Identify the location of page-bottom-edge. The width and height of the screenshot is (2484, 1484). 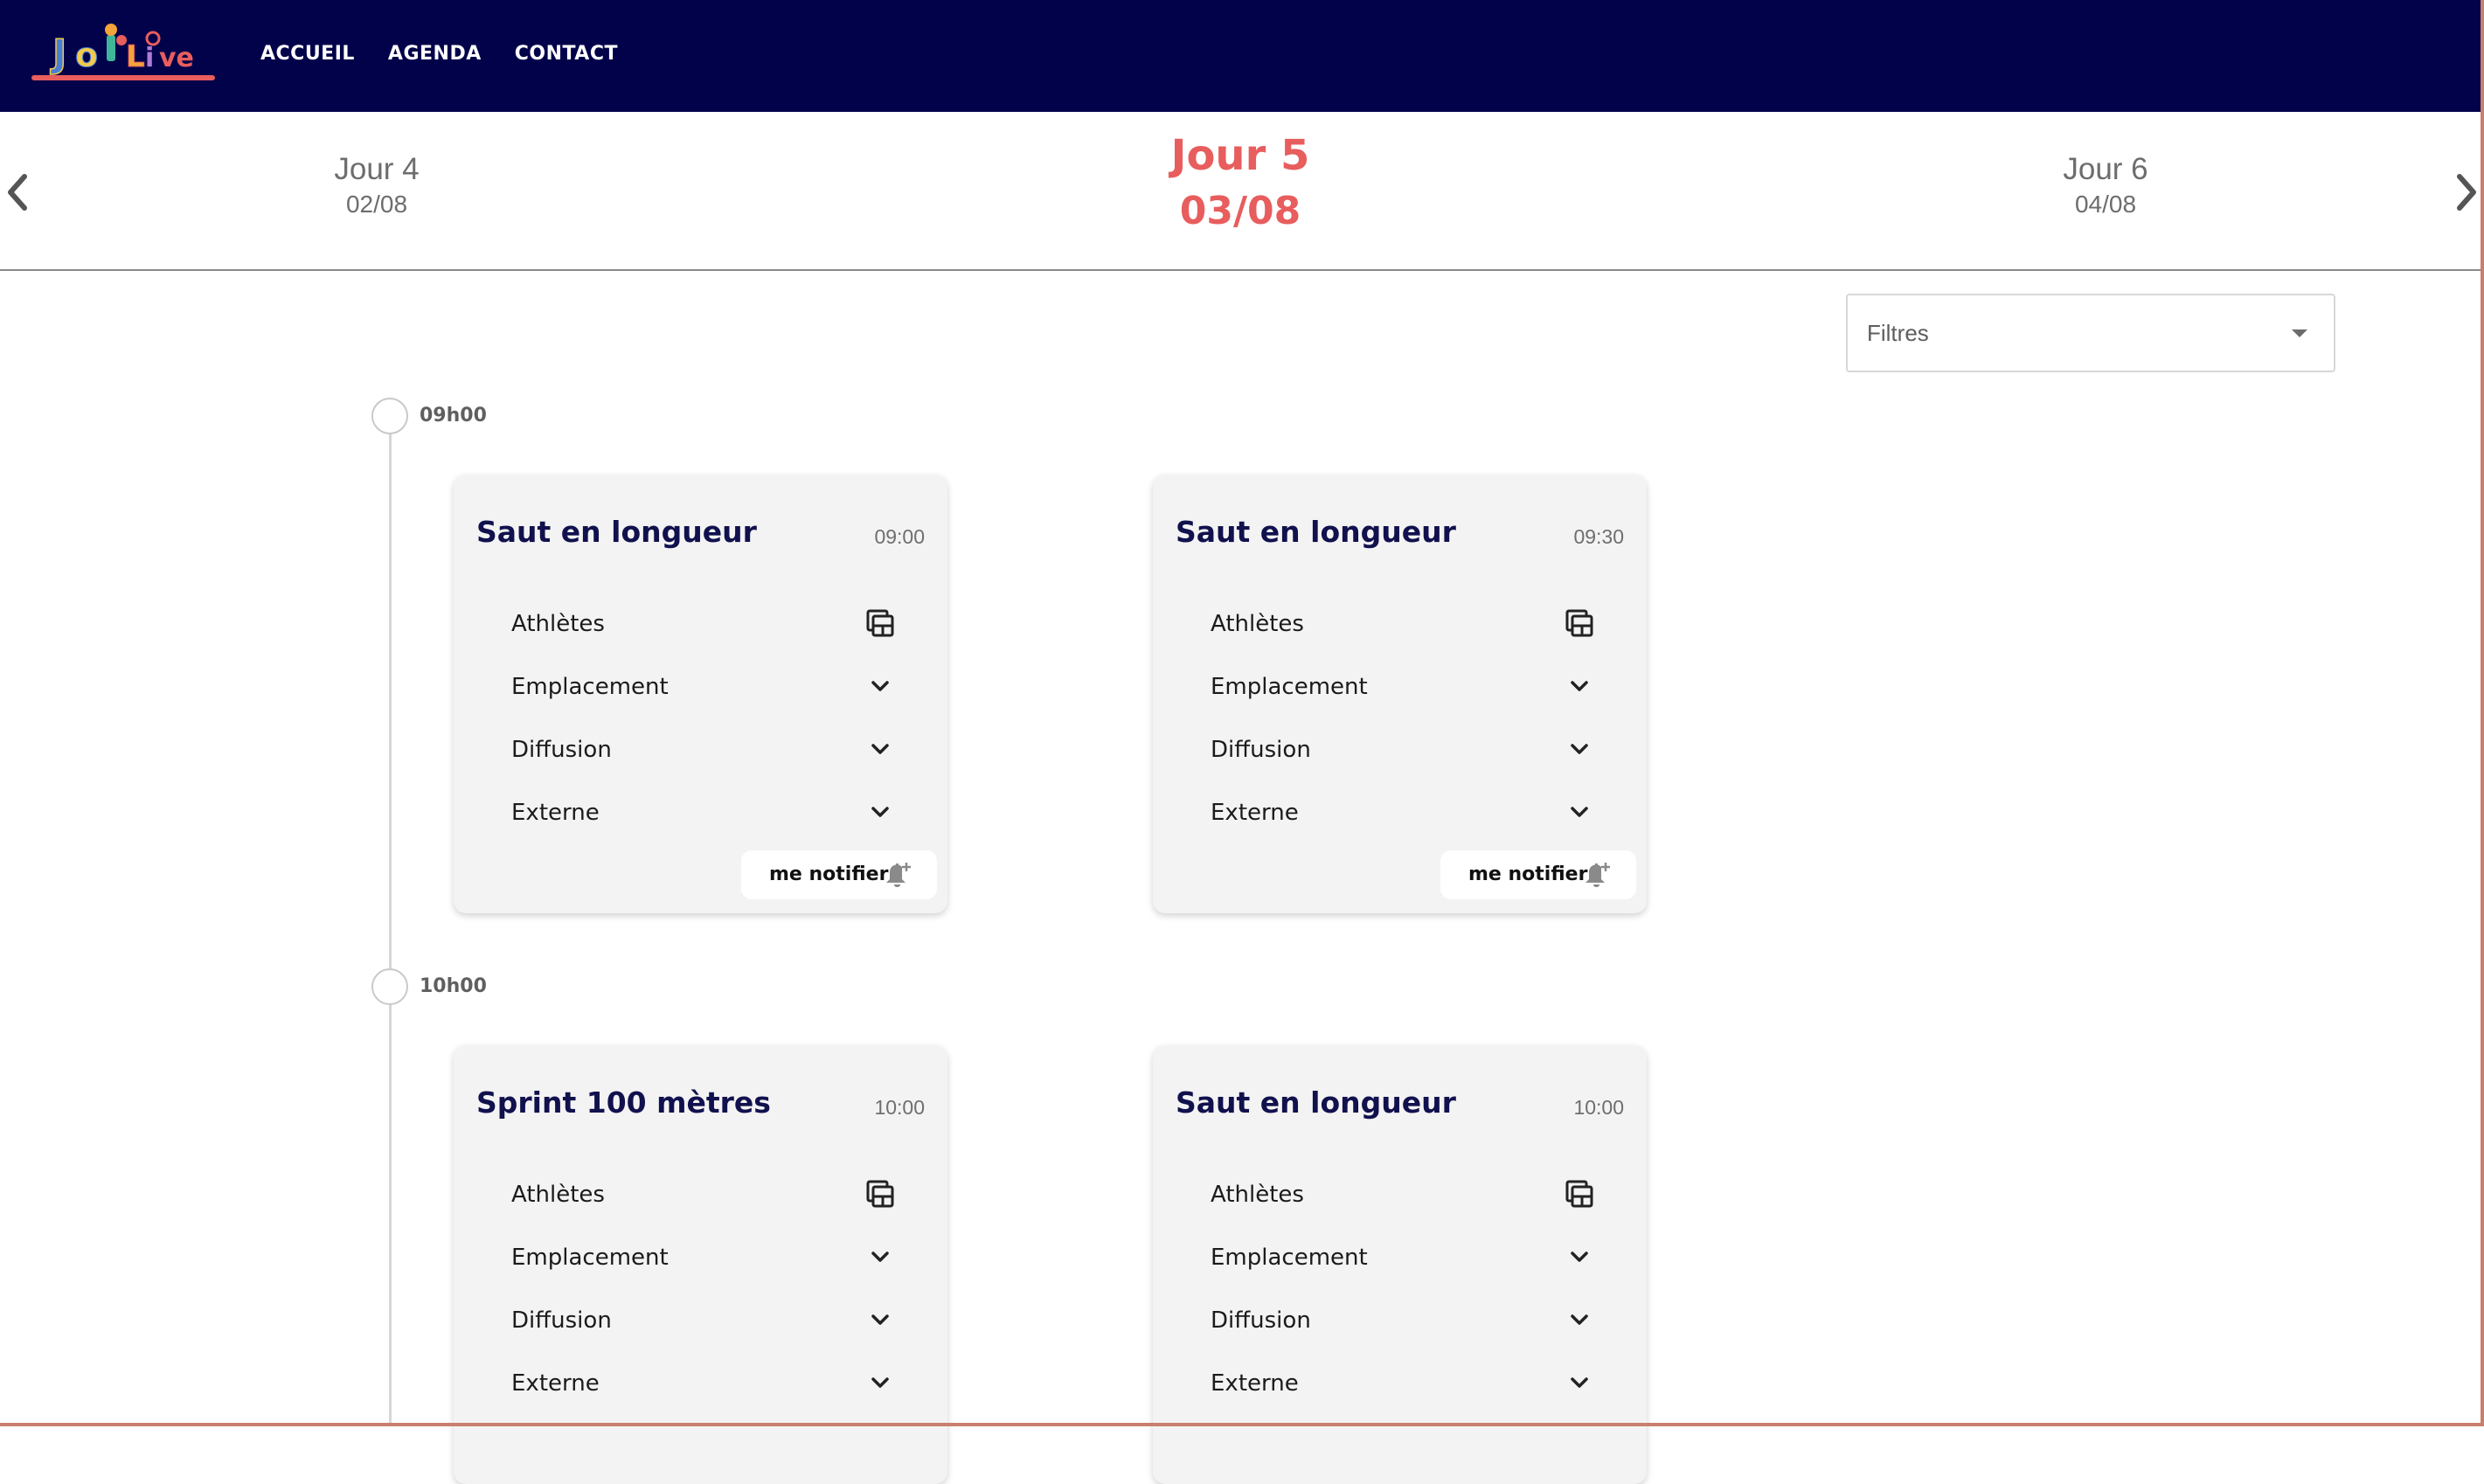
(1242, 1424).